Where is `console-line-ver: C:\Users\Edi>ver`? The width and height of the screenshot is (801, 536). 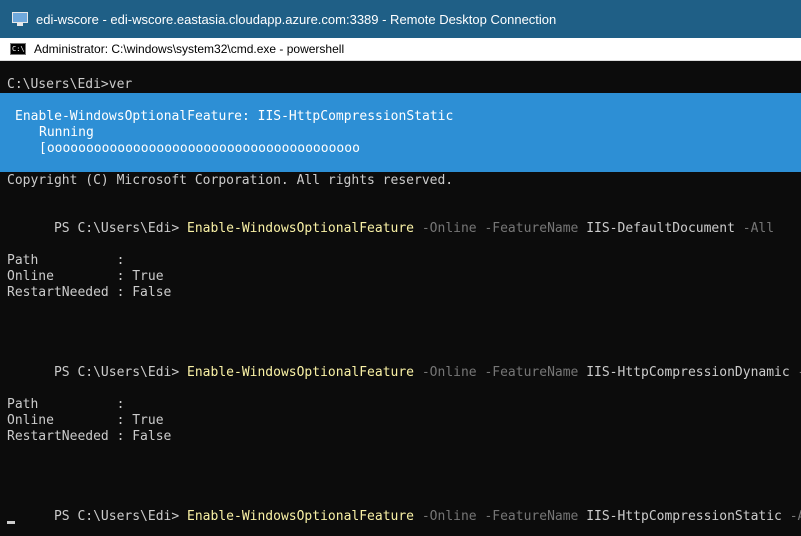
console-line-ver: C:\Users\Edi>ver is located at coordinates (70, 84).